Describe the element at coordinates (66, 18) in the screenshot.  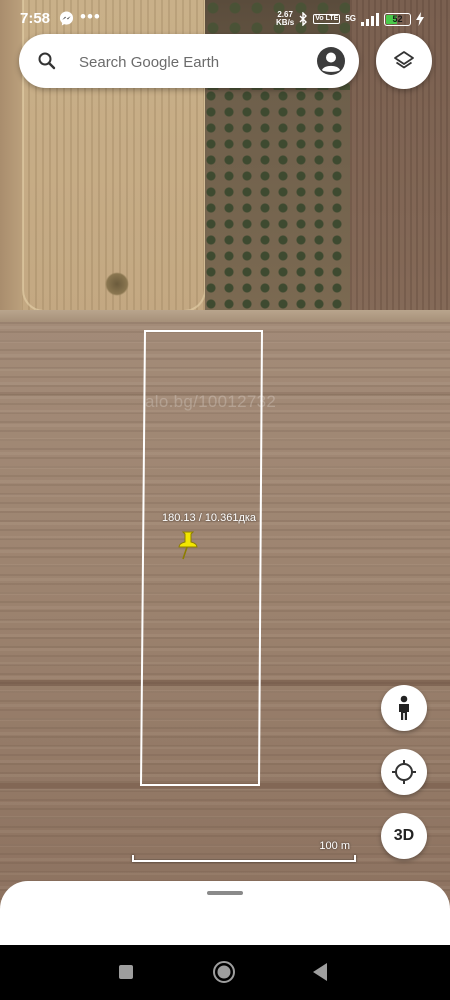
I see `messenger-icon` at that location.